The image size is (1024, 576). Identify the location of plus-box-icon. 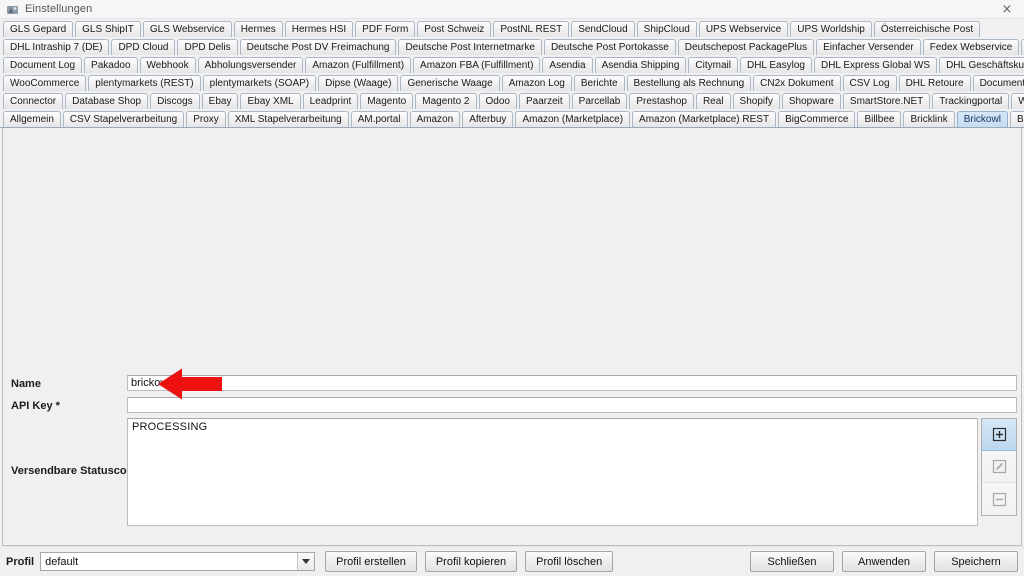
(999, 434).